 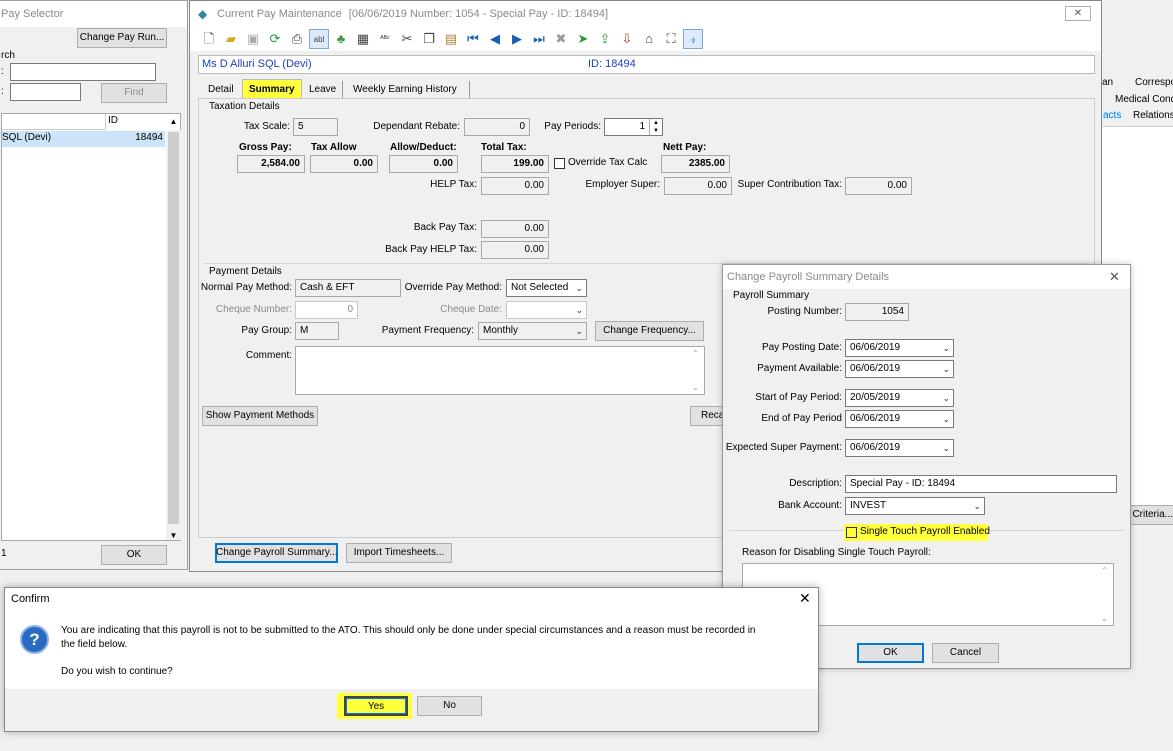 I want to click on end-of-pay-period-select: 06/06/2019 ⌄, so click(x=899, y=419).